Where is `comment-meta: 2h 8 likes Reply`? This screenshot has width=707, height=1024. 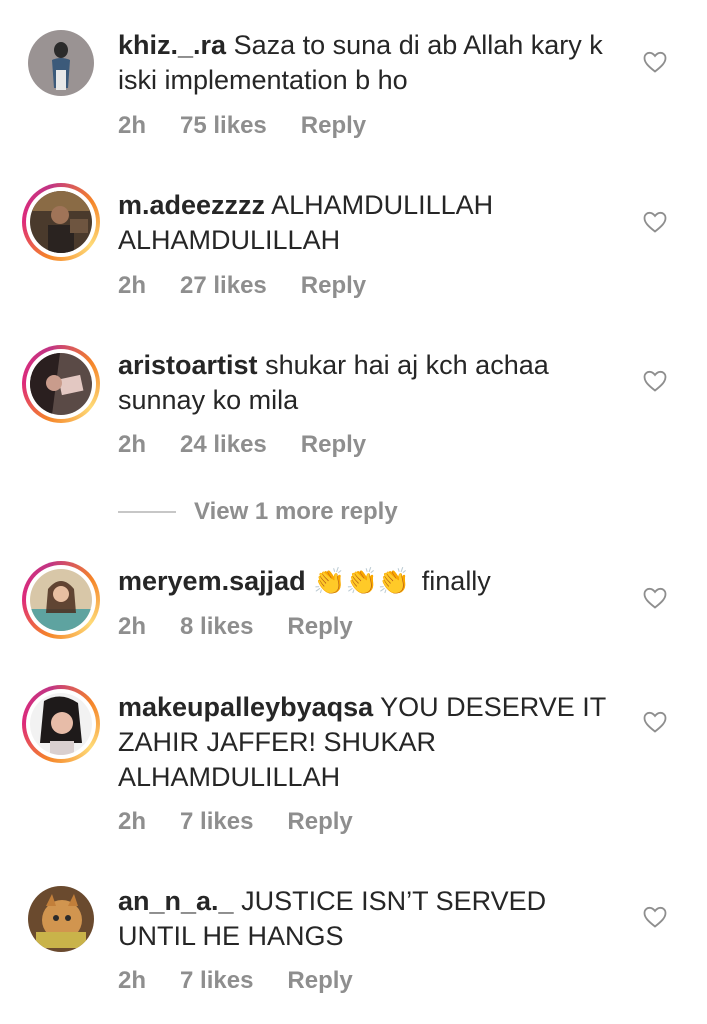 comment-meta: 2h 8 likes Reply is located at coordinates (252, 627).